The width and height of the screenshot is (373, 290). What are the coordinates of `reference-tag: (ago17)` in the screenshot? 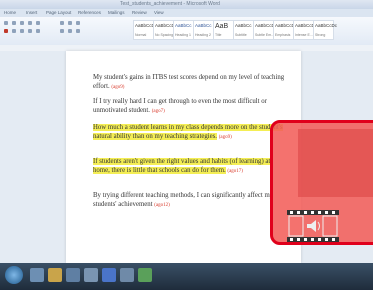 It's located at (235, 171).